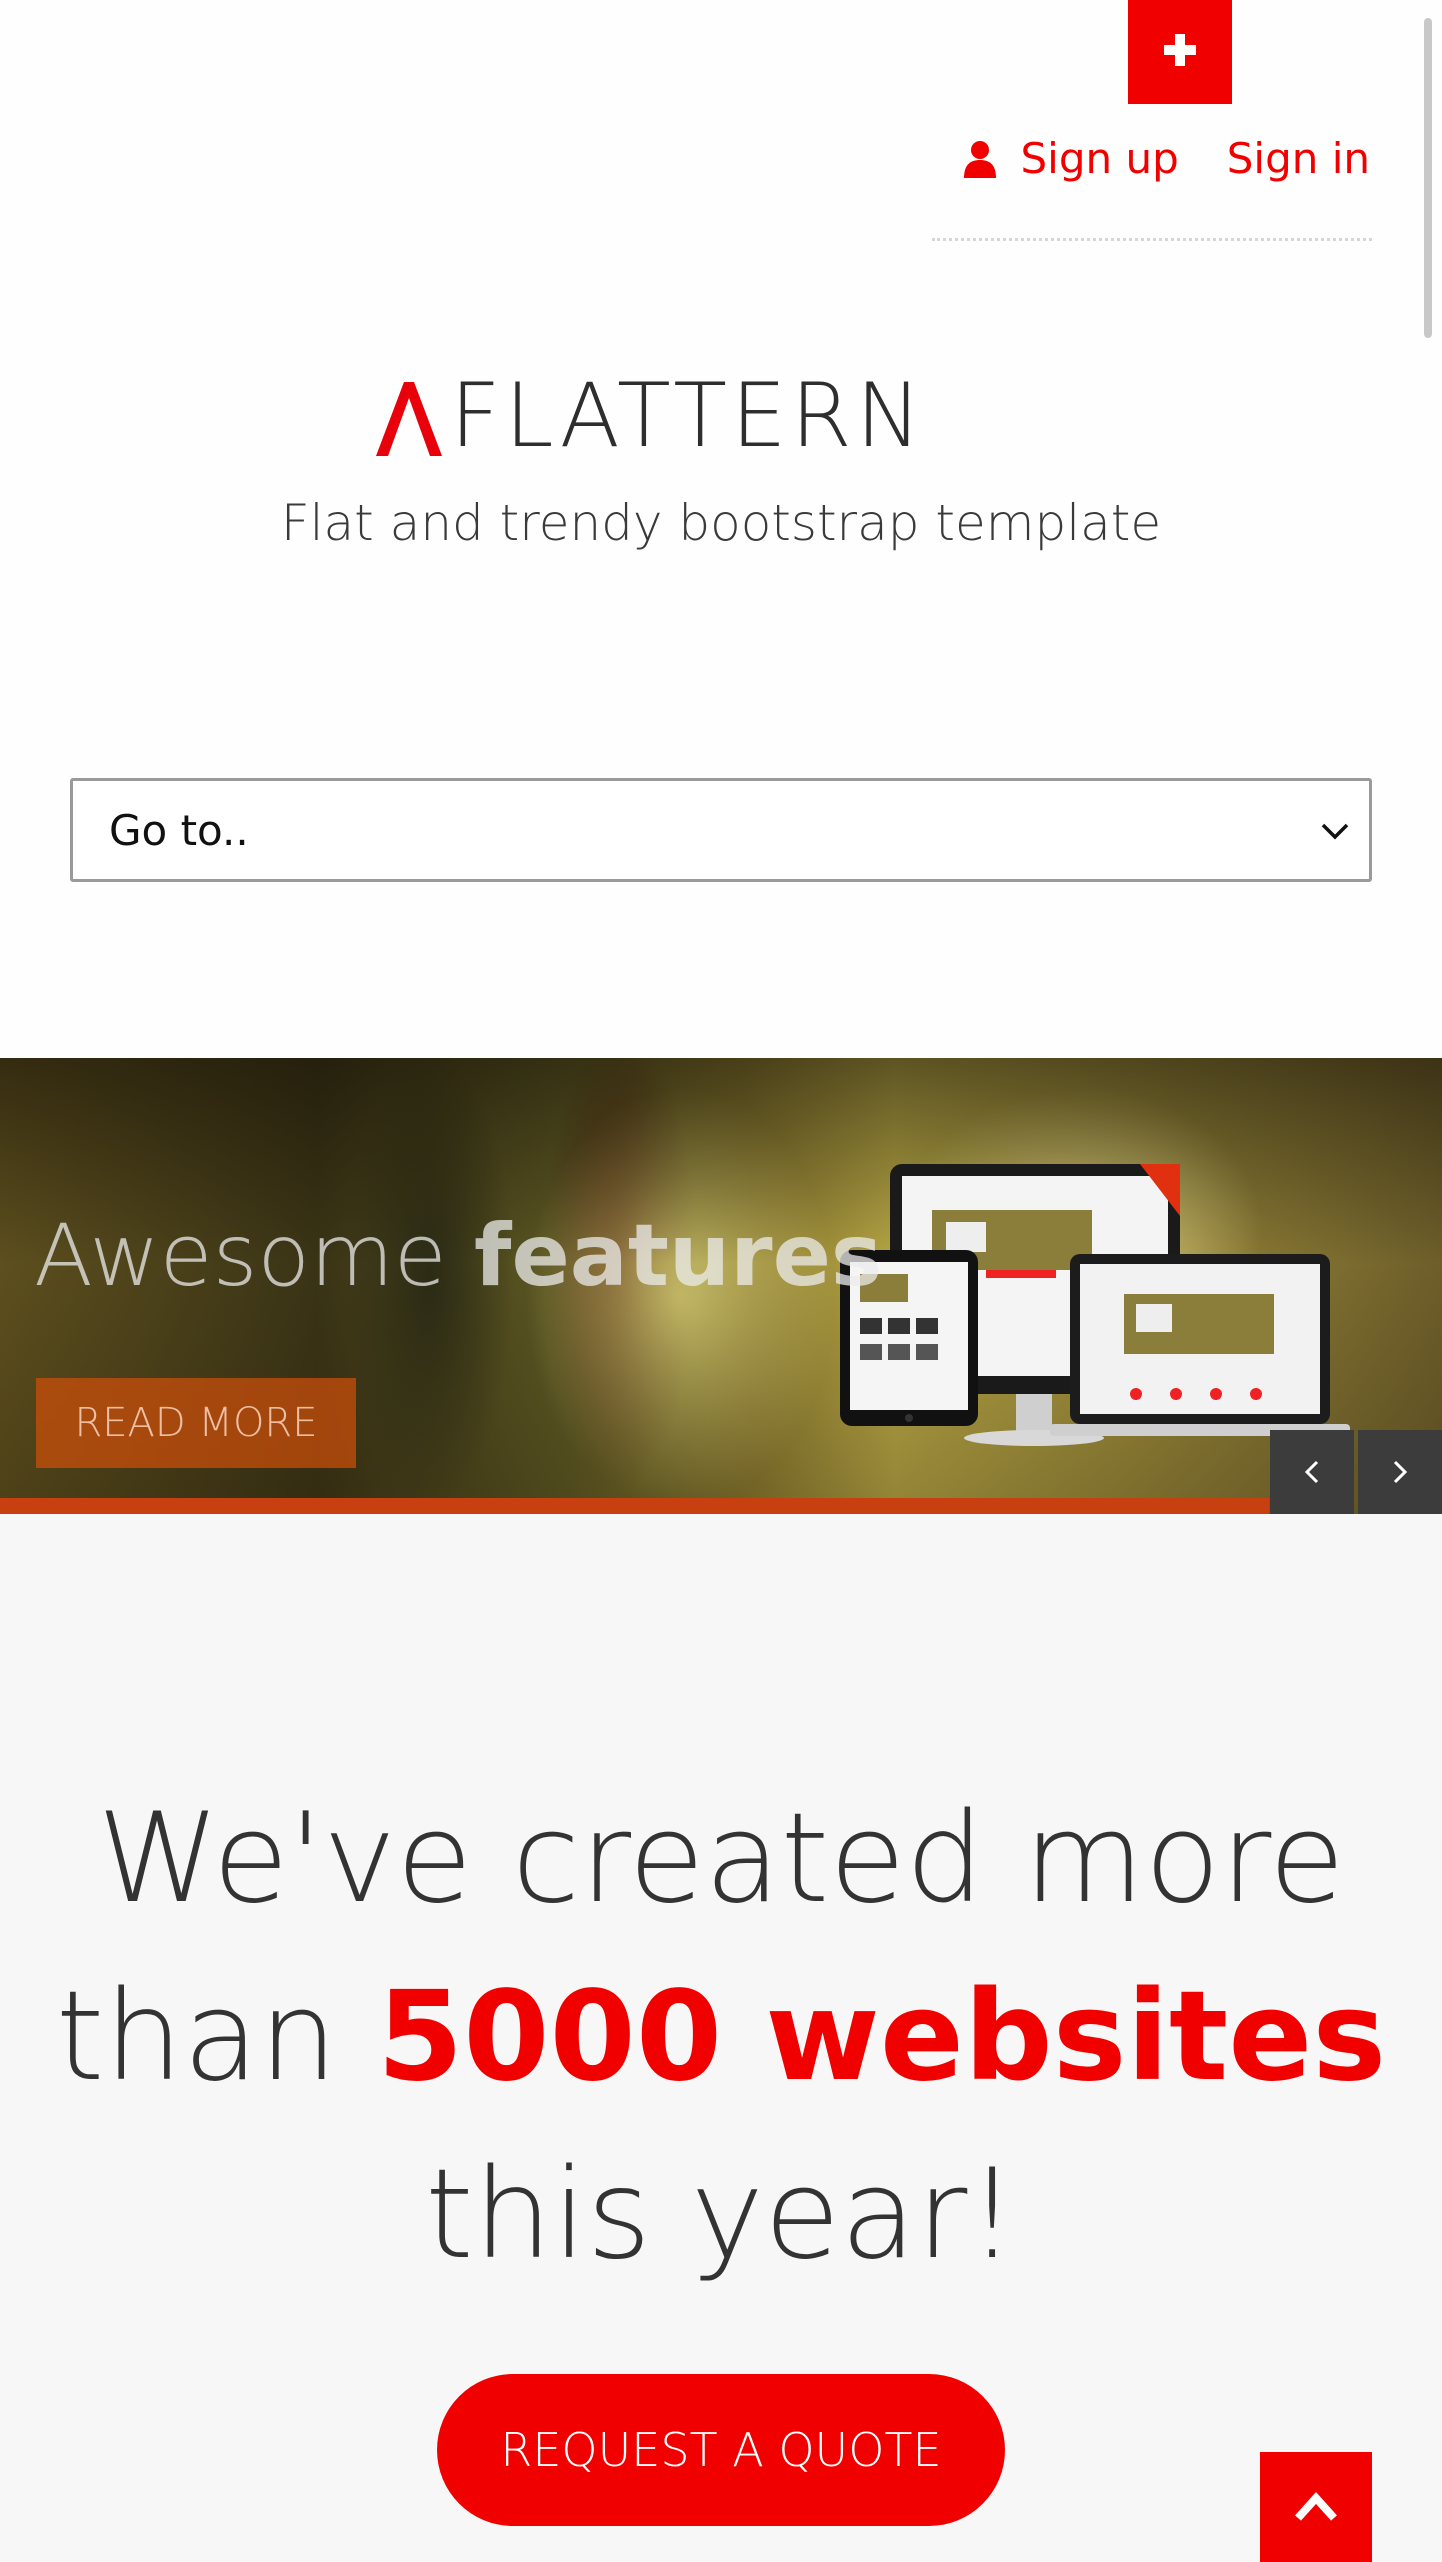 Image resolution: width=1442 pixels, height=2562 pixels. Describe the element at coordinates (721, 2450) in the screenshot. I see `request-quote-button: REQUEST A QUOTE` at that location.